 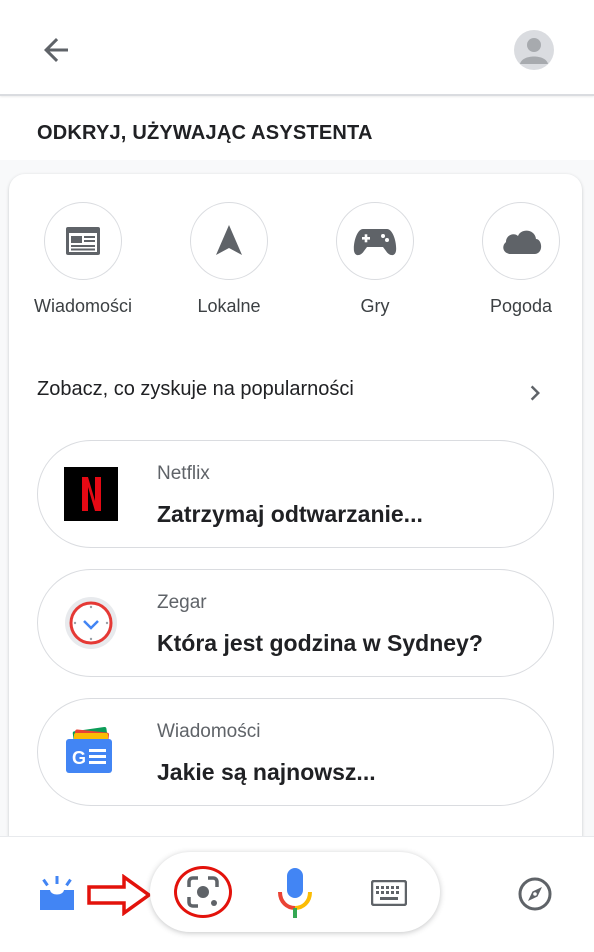 What do you see at coordinates (83, 306) in the screenshot?
I see `category-label: Wiadomości` at bounding box center [83, 306].